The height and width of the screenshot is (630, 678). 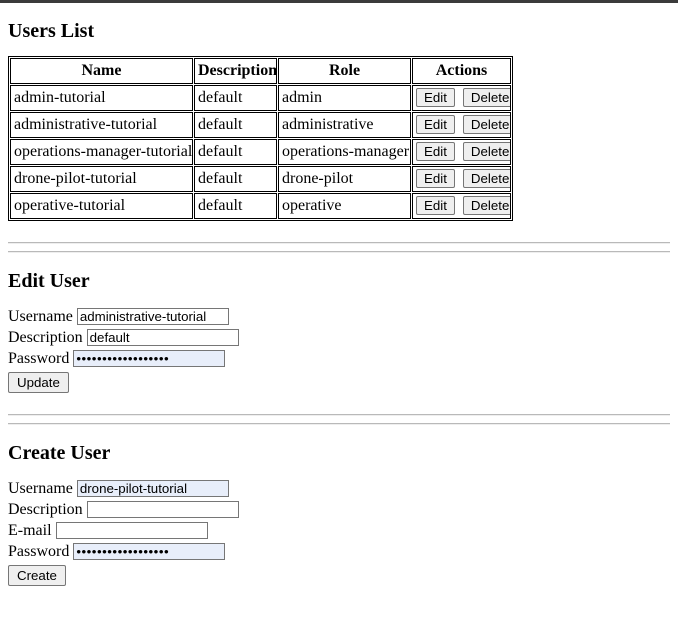 I want to click on section-divider-bottom, so click(x=339, y=419).